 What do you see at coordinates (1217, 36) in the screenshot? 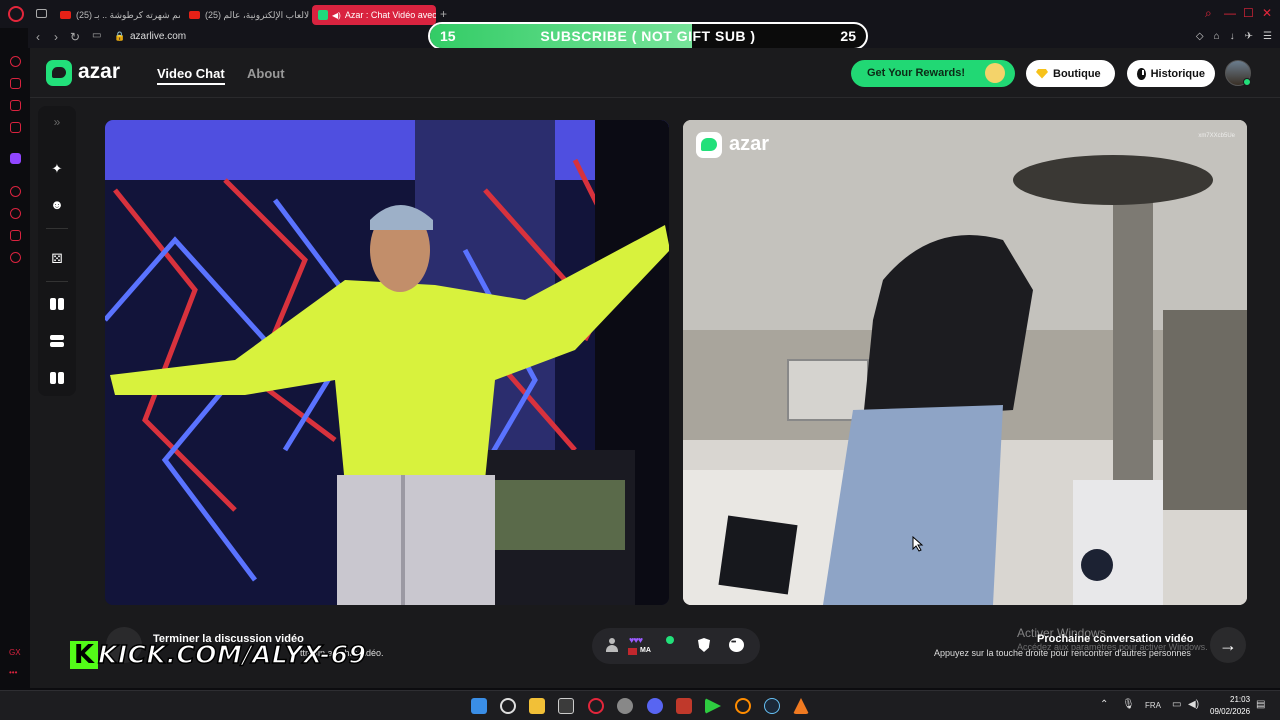
I see `snapshot-icon: ⌂` at bounding box center [1217, 36].